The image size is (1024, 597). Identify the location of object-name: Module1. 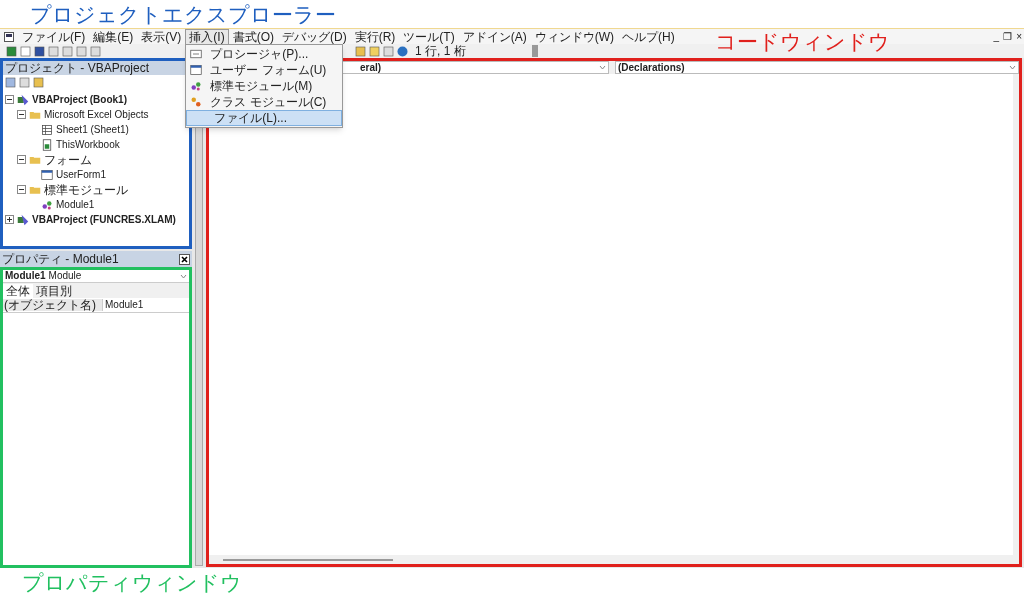
(25, 276).